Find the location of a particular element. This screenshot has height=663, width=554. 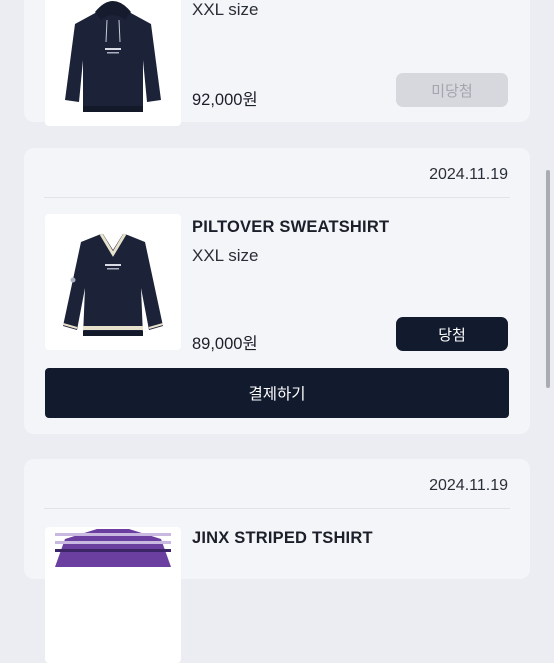

checkout-button: 결제하기 is located at coordinates (277, 393).